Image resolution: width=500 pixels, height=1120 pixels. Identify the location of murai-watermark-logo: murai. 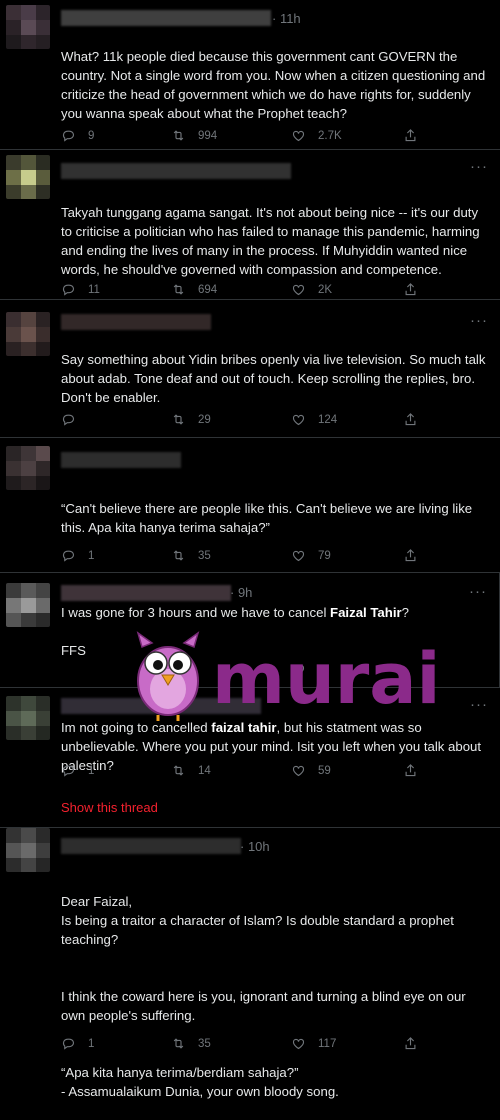
(288, 676).